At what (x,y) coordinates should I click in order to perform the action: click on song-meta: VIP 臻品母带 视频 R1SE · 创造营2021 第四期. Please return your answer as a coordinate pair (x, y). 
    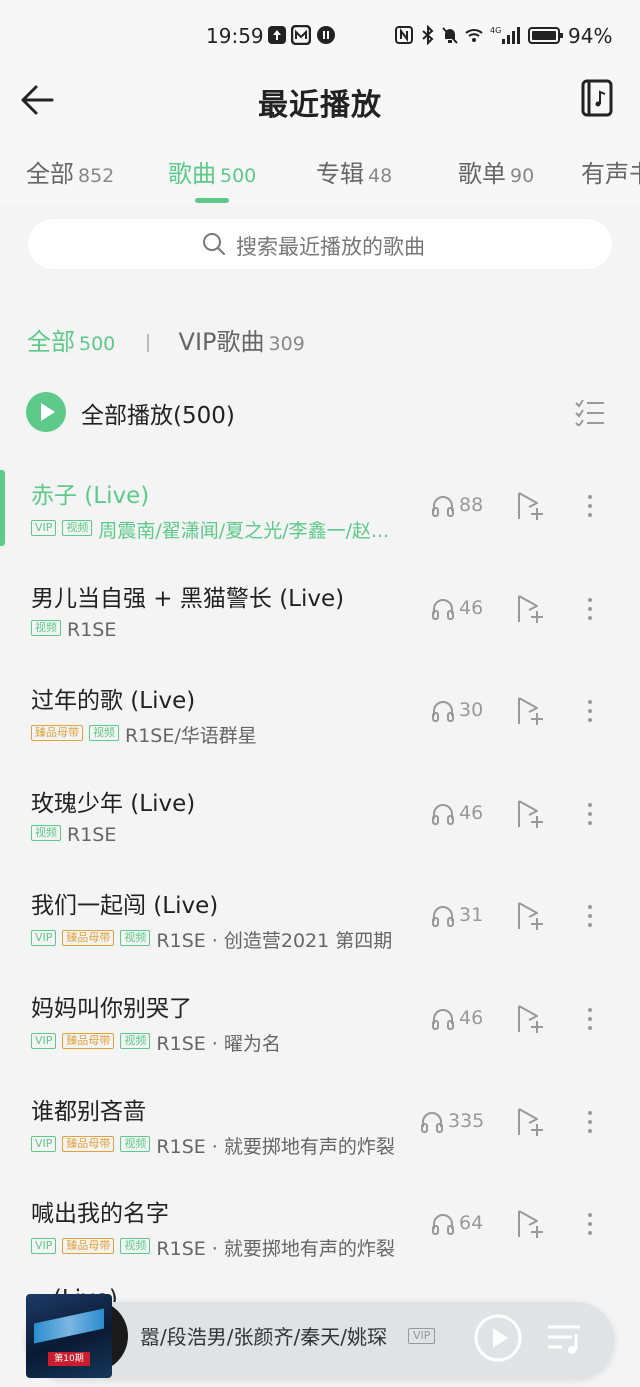
    Looking at the image, I should click on (225, 938).